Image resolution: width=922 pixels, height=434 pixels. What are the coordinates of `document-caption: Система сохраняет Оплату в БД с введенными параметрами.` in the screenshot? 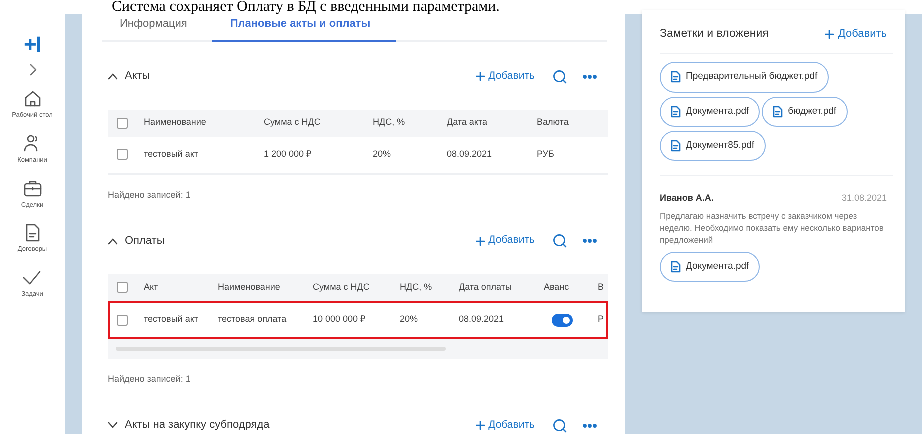 It's located at (306, 7).